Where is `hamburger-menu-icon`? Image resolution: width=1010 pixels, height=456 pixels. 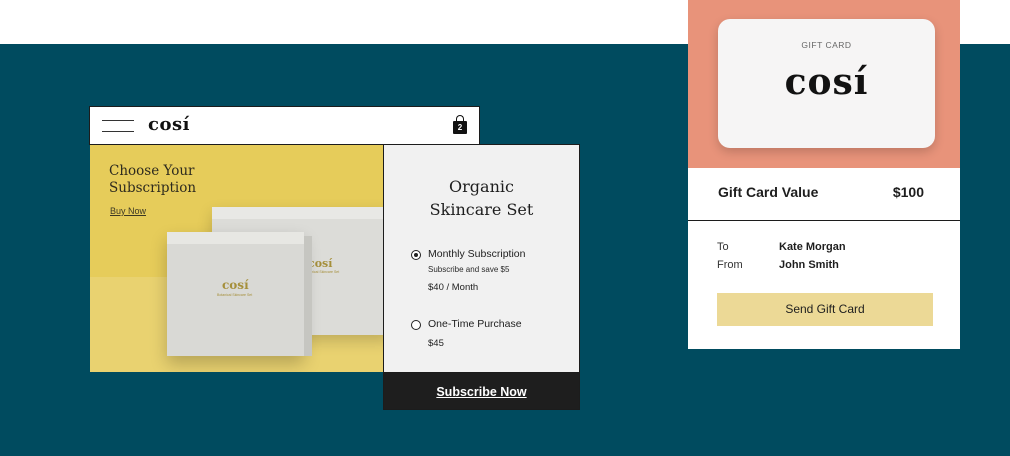 hamburger-menu-icon is located at coordinates (118, 126).